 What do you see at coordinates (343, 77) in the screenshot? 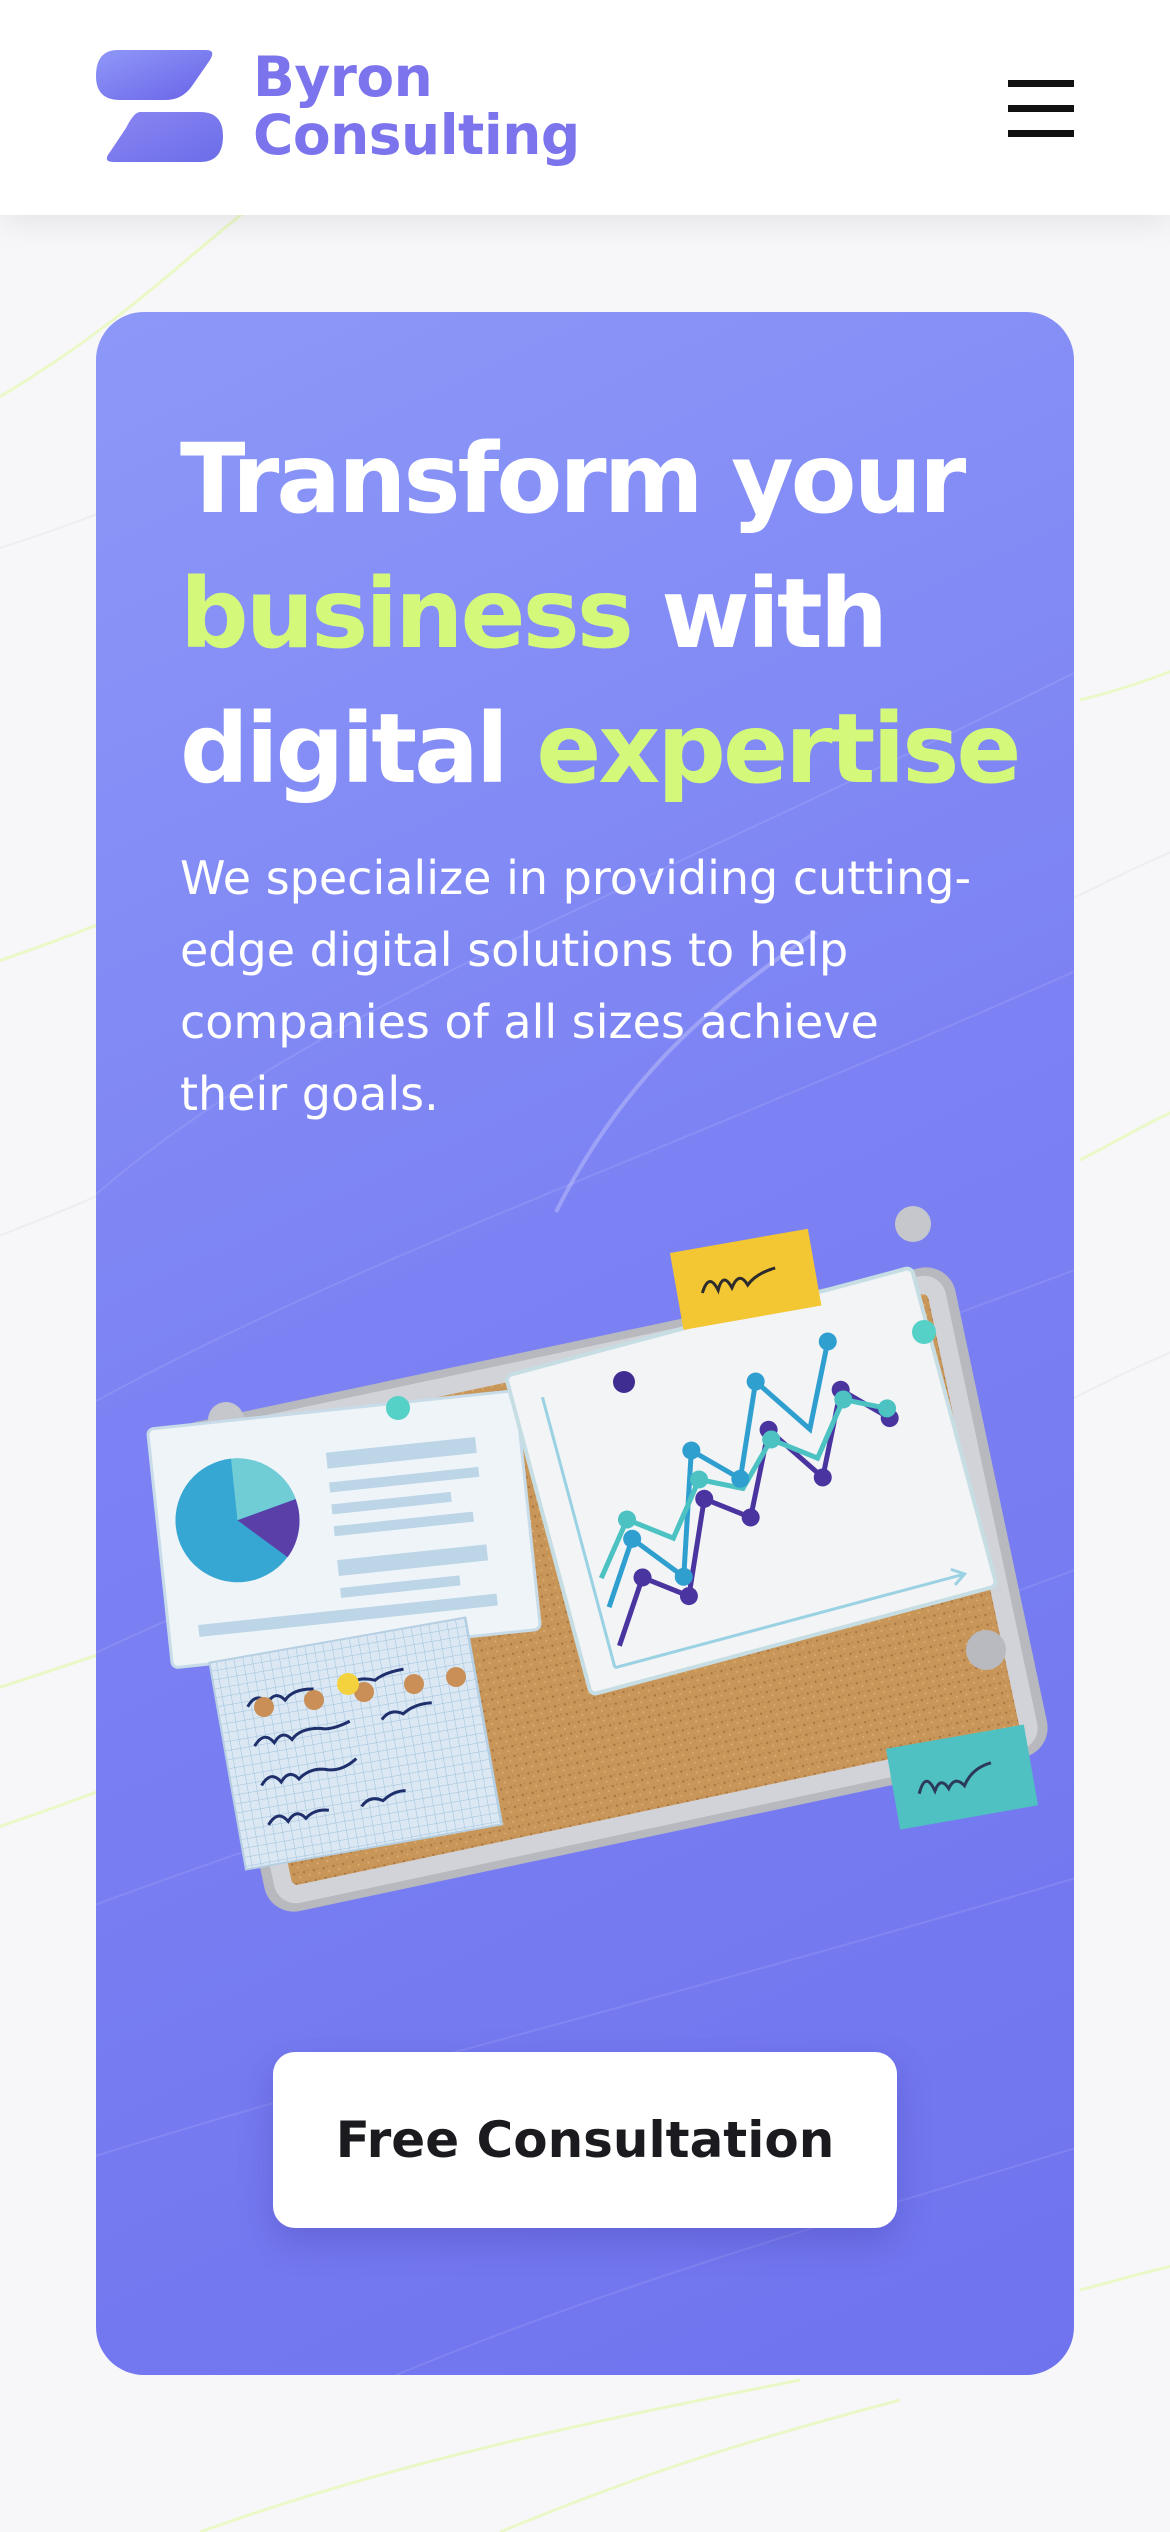
I see `brand-name-line1: Byron` at bounding box center [343, 77].